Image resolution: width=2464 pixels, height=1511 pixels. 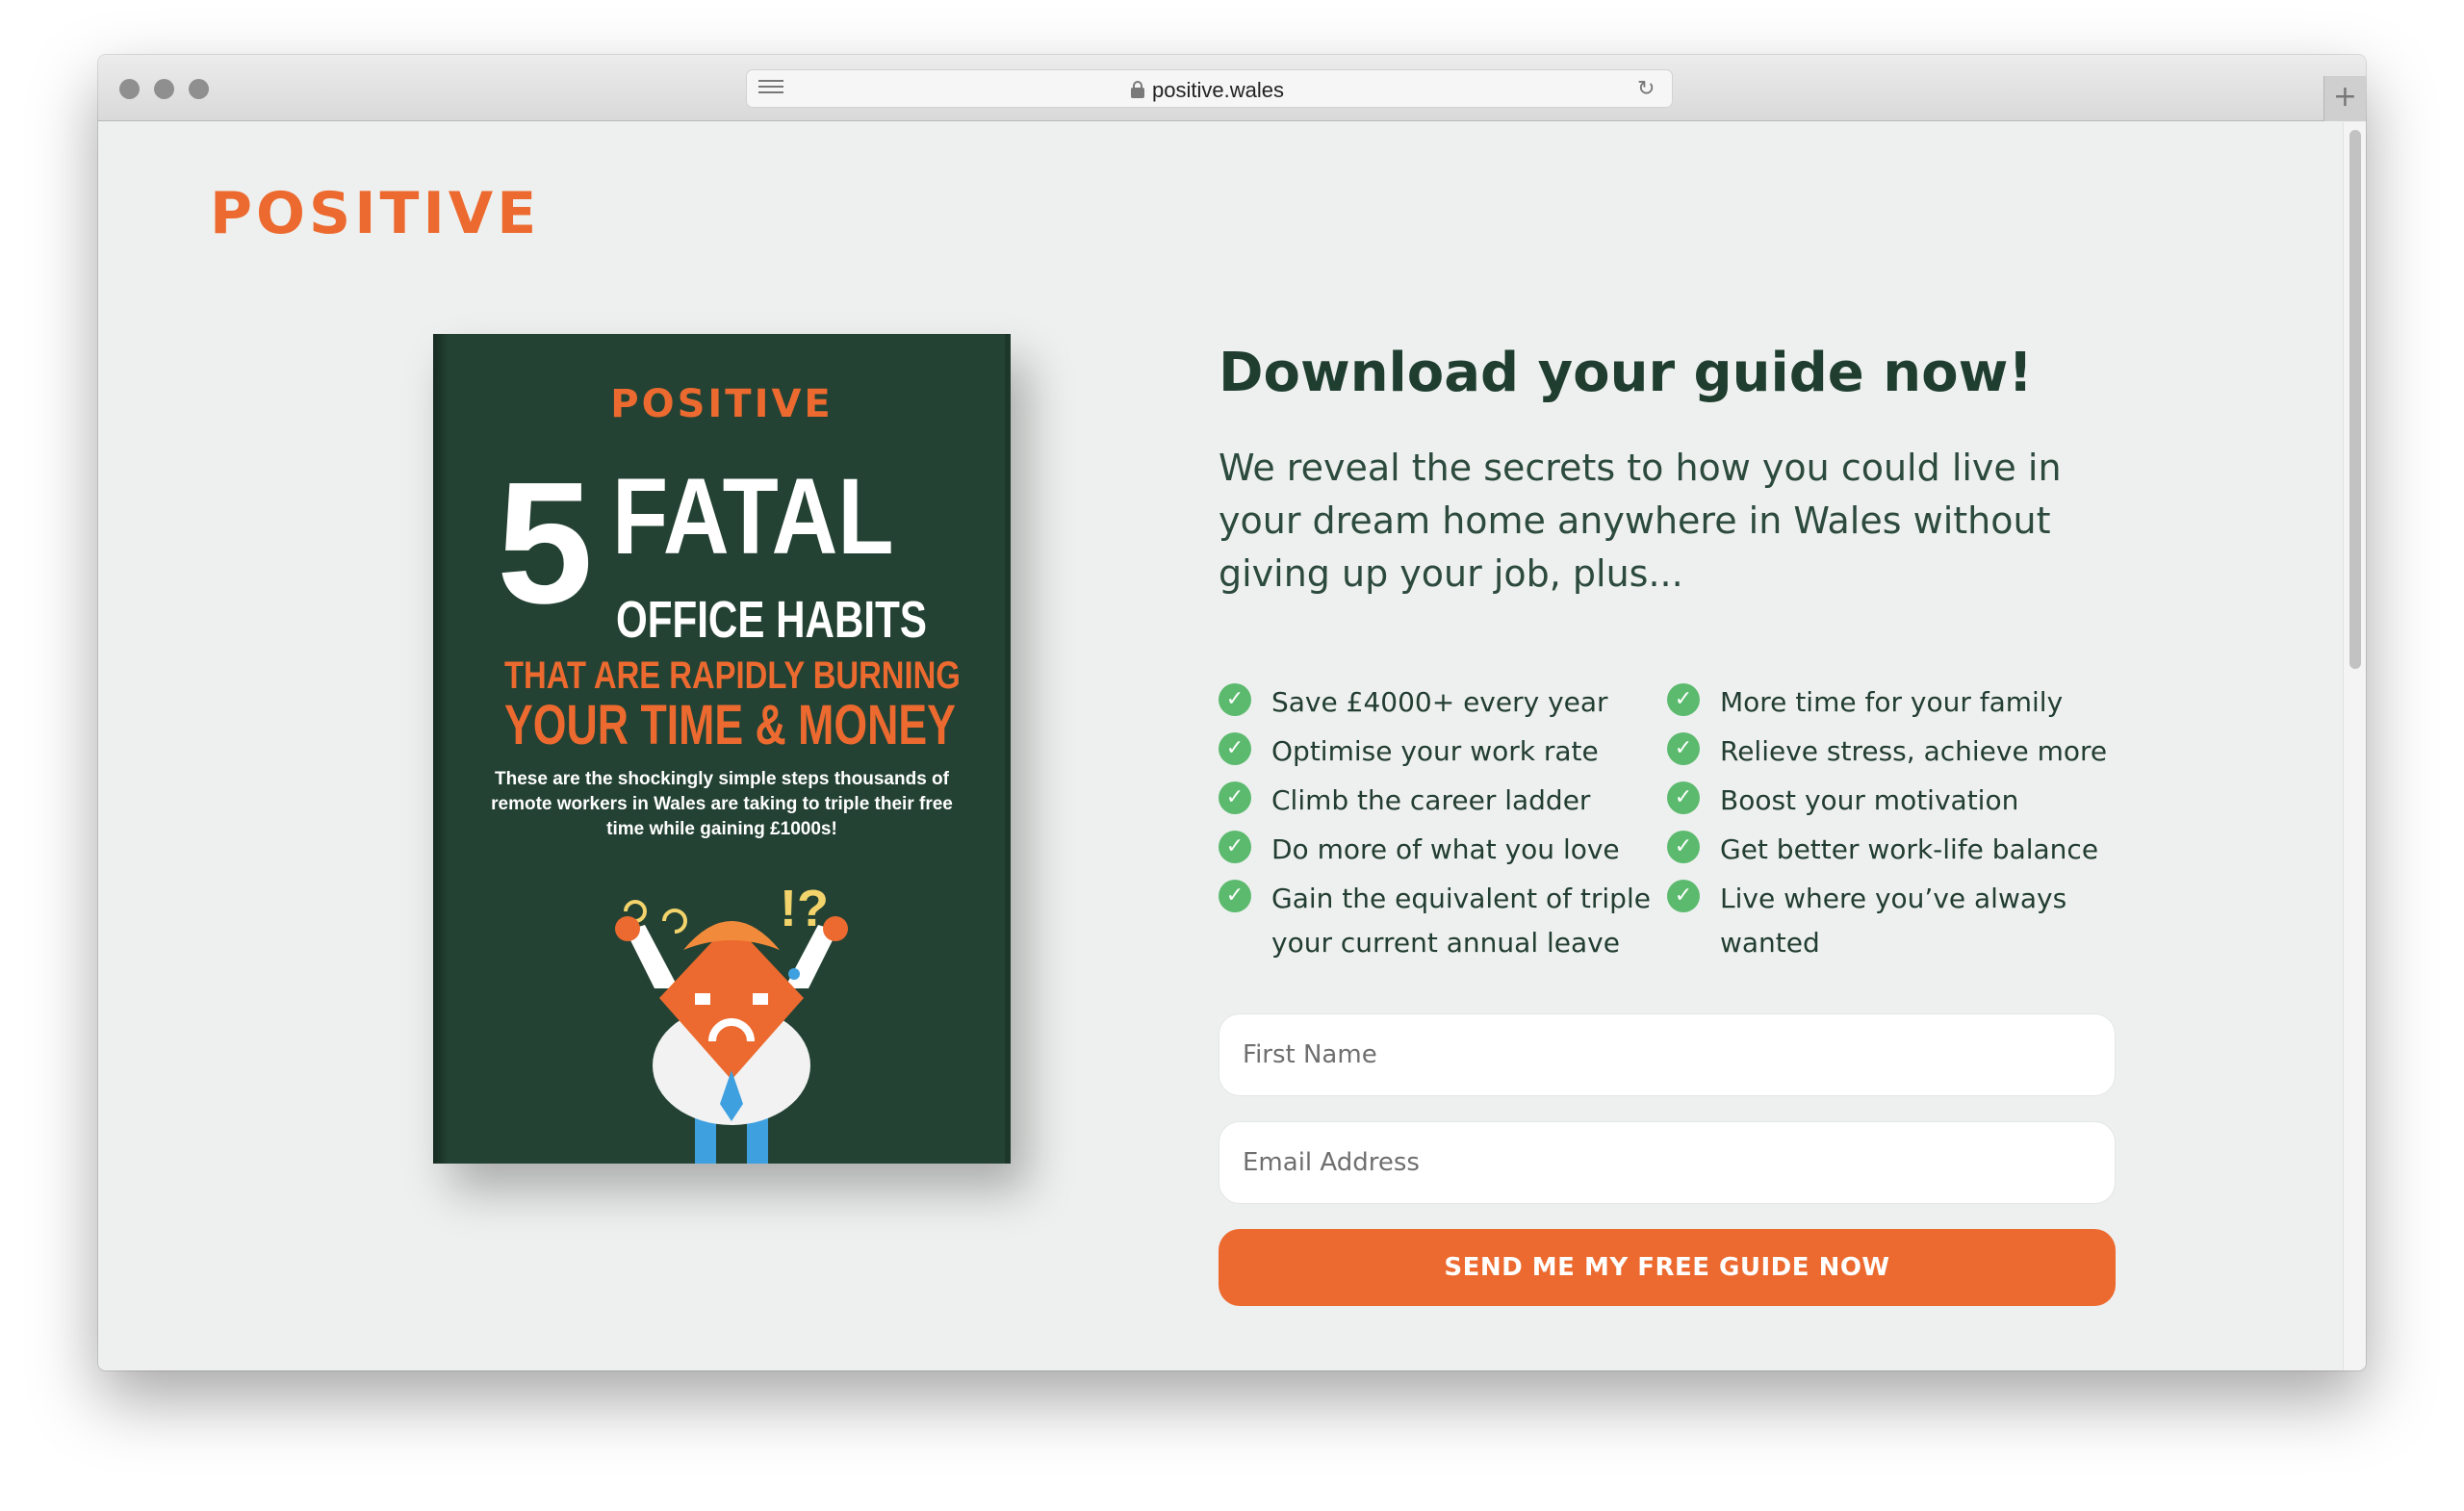 I want to click on benefit-item: ✓ Boost your motivation, so click(x=1893, y=801).